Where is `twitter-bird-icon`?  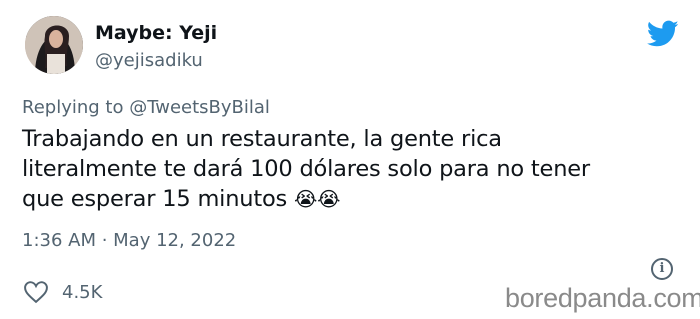
twitter-bird-icon is located at coordinates (663, 34).